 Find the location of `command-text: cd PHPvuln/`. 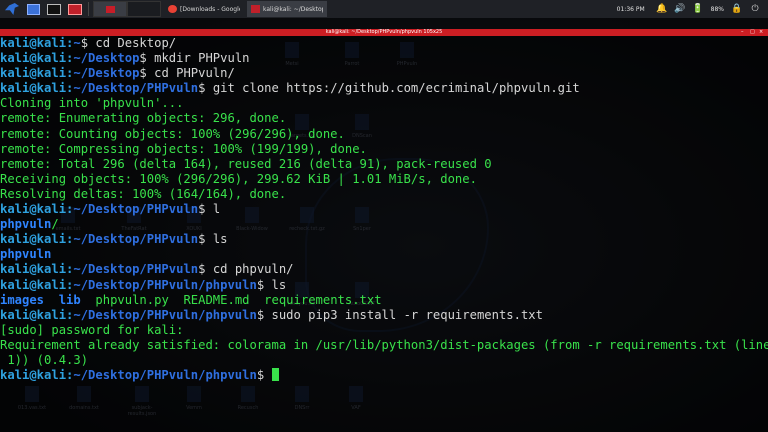

command-text: cd PHPvuln/ is located at coordinates (194, 73).